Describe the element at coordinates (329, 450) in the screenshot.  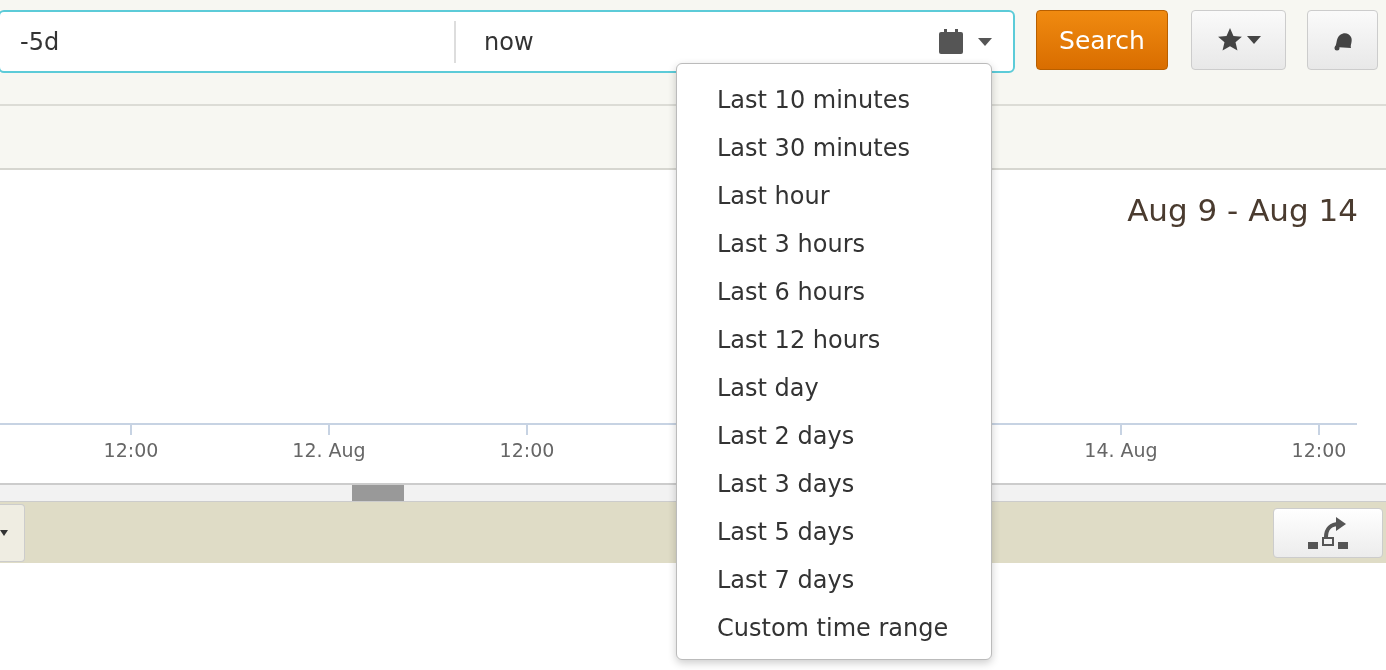
I see `axis-label: 12. Aug` at that location.